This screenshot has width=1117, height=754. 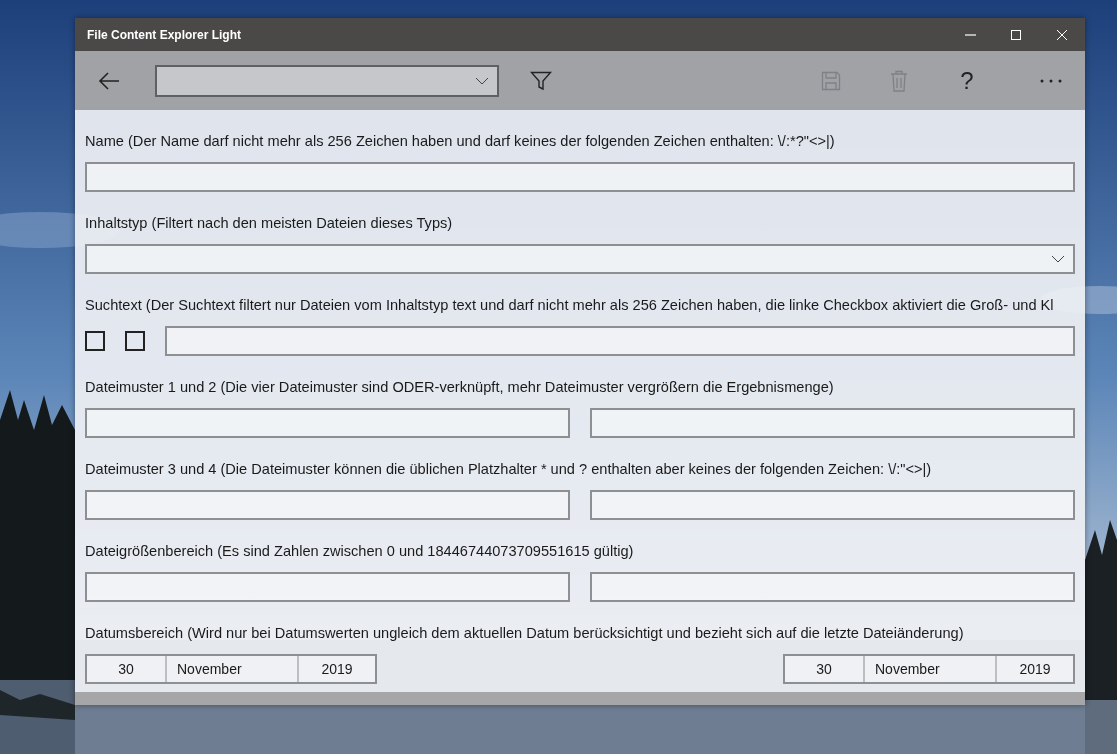 I want to click on field-label: Dateimuster 1 und 2 (Die vier Dateimuster sind ODER-verknüpft, mehr Dateimuster vergrößern die Ergebnismenge), so click(x=459, y=387).